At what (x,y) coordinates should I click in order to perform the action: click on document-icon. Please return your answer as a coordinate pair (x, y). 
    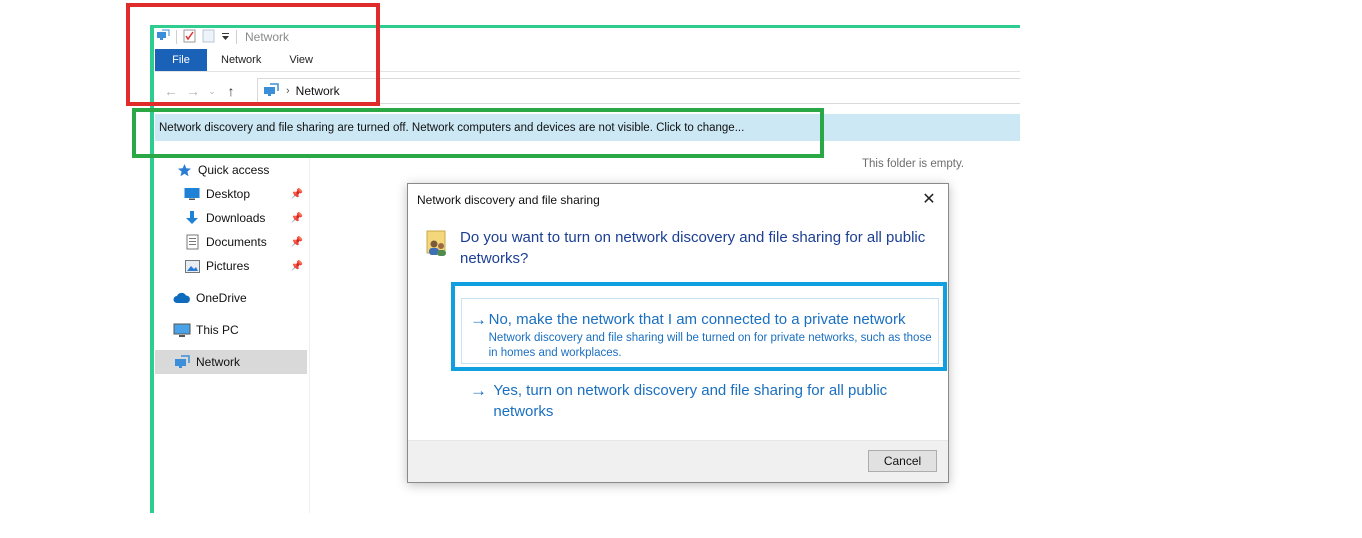
    Looking at the image, I should click on (192, 242).